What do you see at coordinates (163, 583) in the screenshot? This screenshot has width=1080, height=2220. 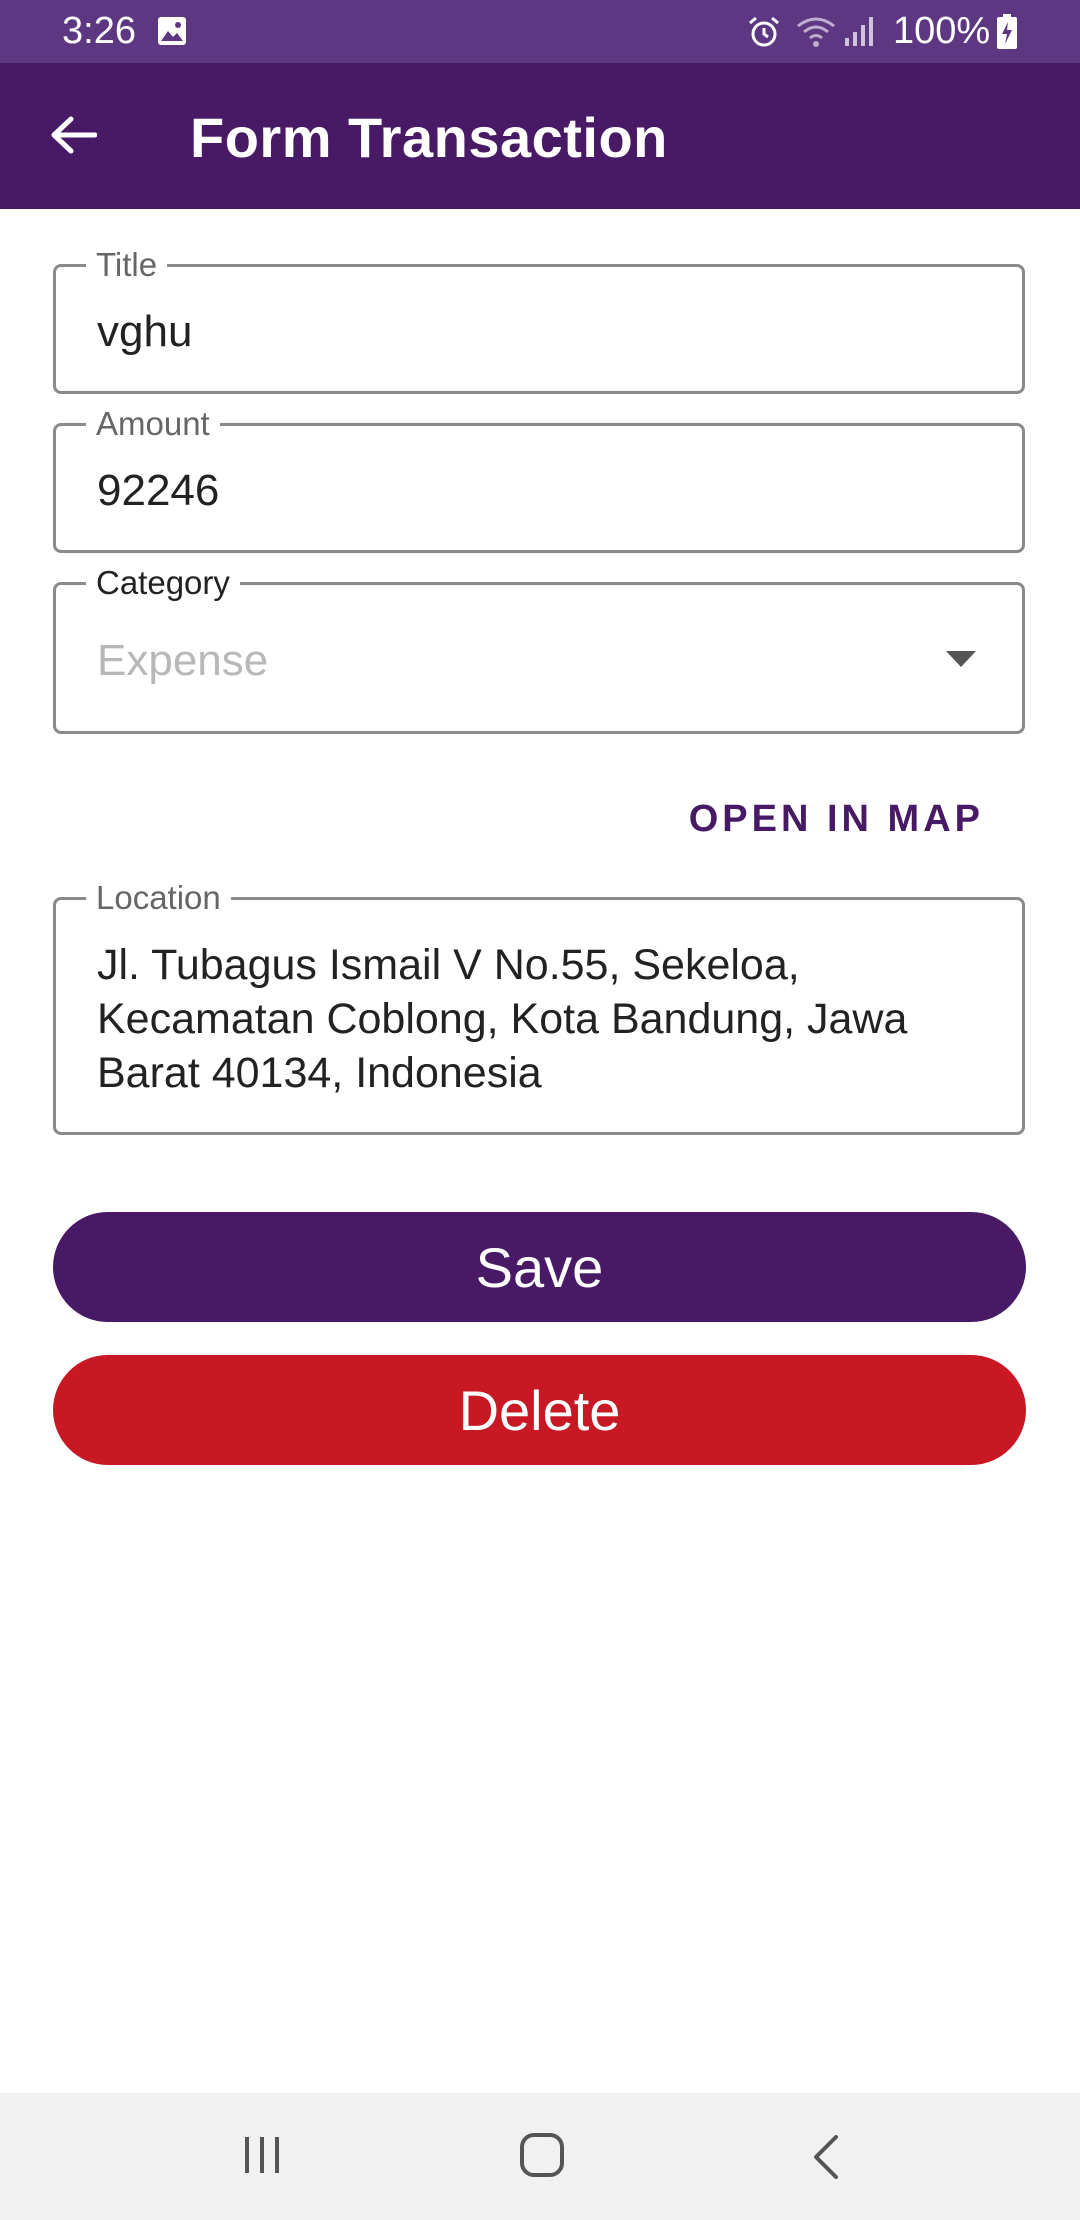 I see `category-field-label: Category` at bounding box center [163, 583].